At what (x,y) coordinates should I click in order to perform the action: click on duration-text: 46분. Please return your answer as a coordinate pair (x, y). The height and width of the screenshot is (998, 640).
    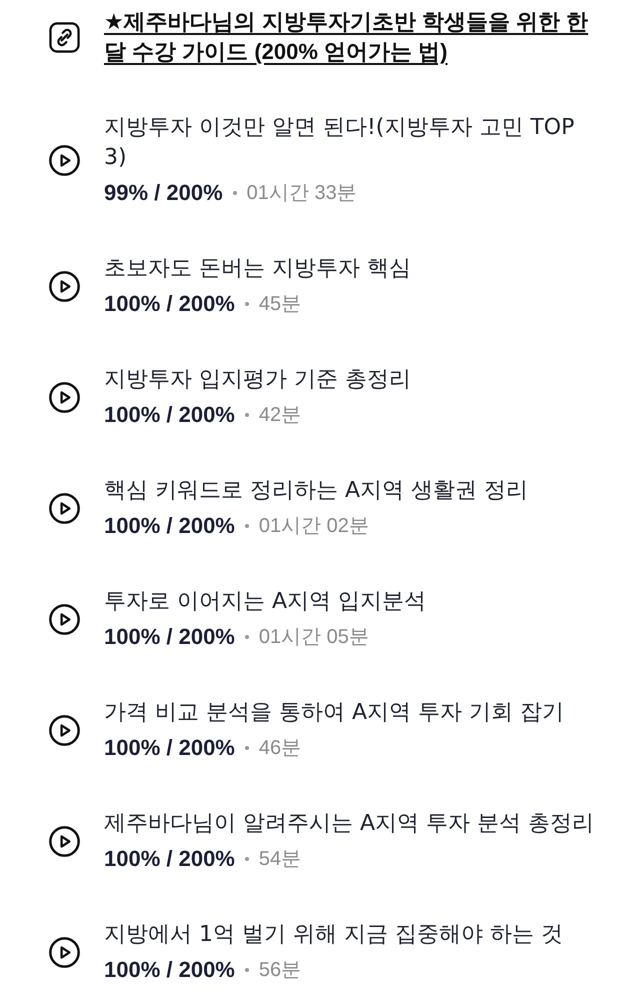
    Looking at the image, I should click on (280, 748).